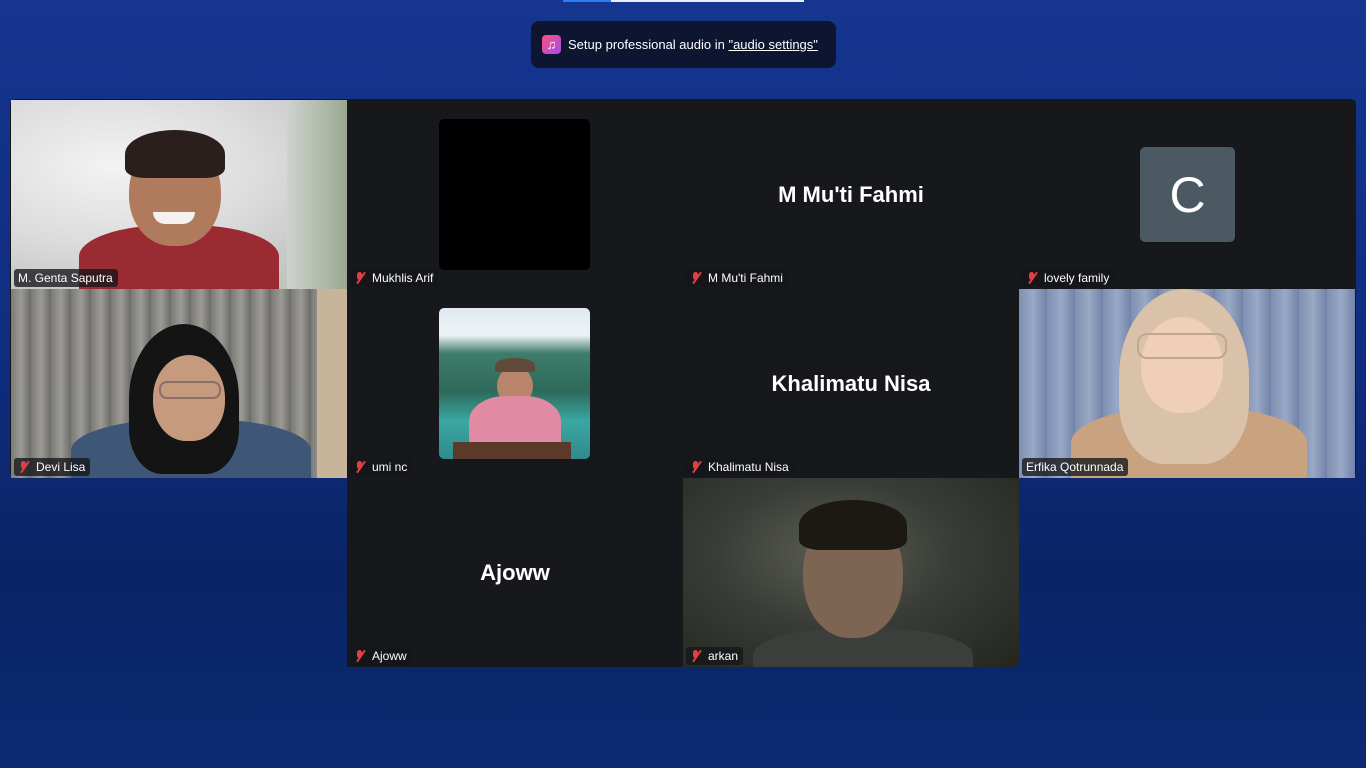 The height and width of the screenshot is (768, 1366). I want to click on banner-text: Setup professional audio in, so click(648, 44).